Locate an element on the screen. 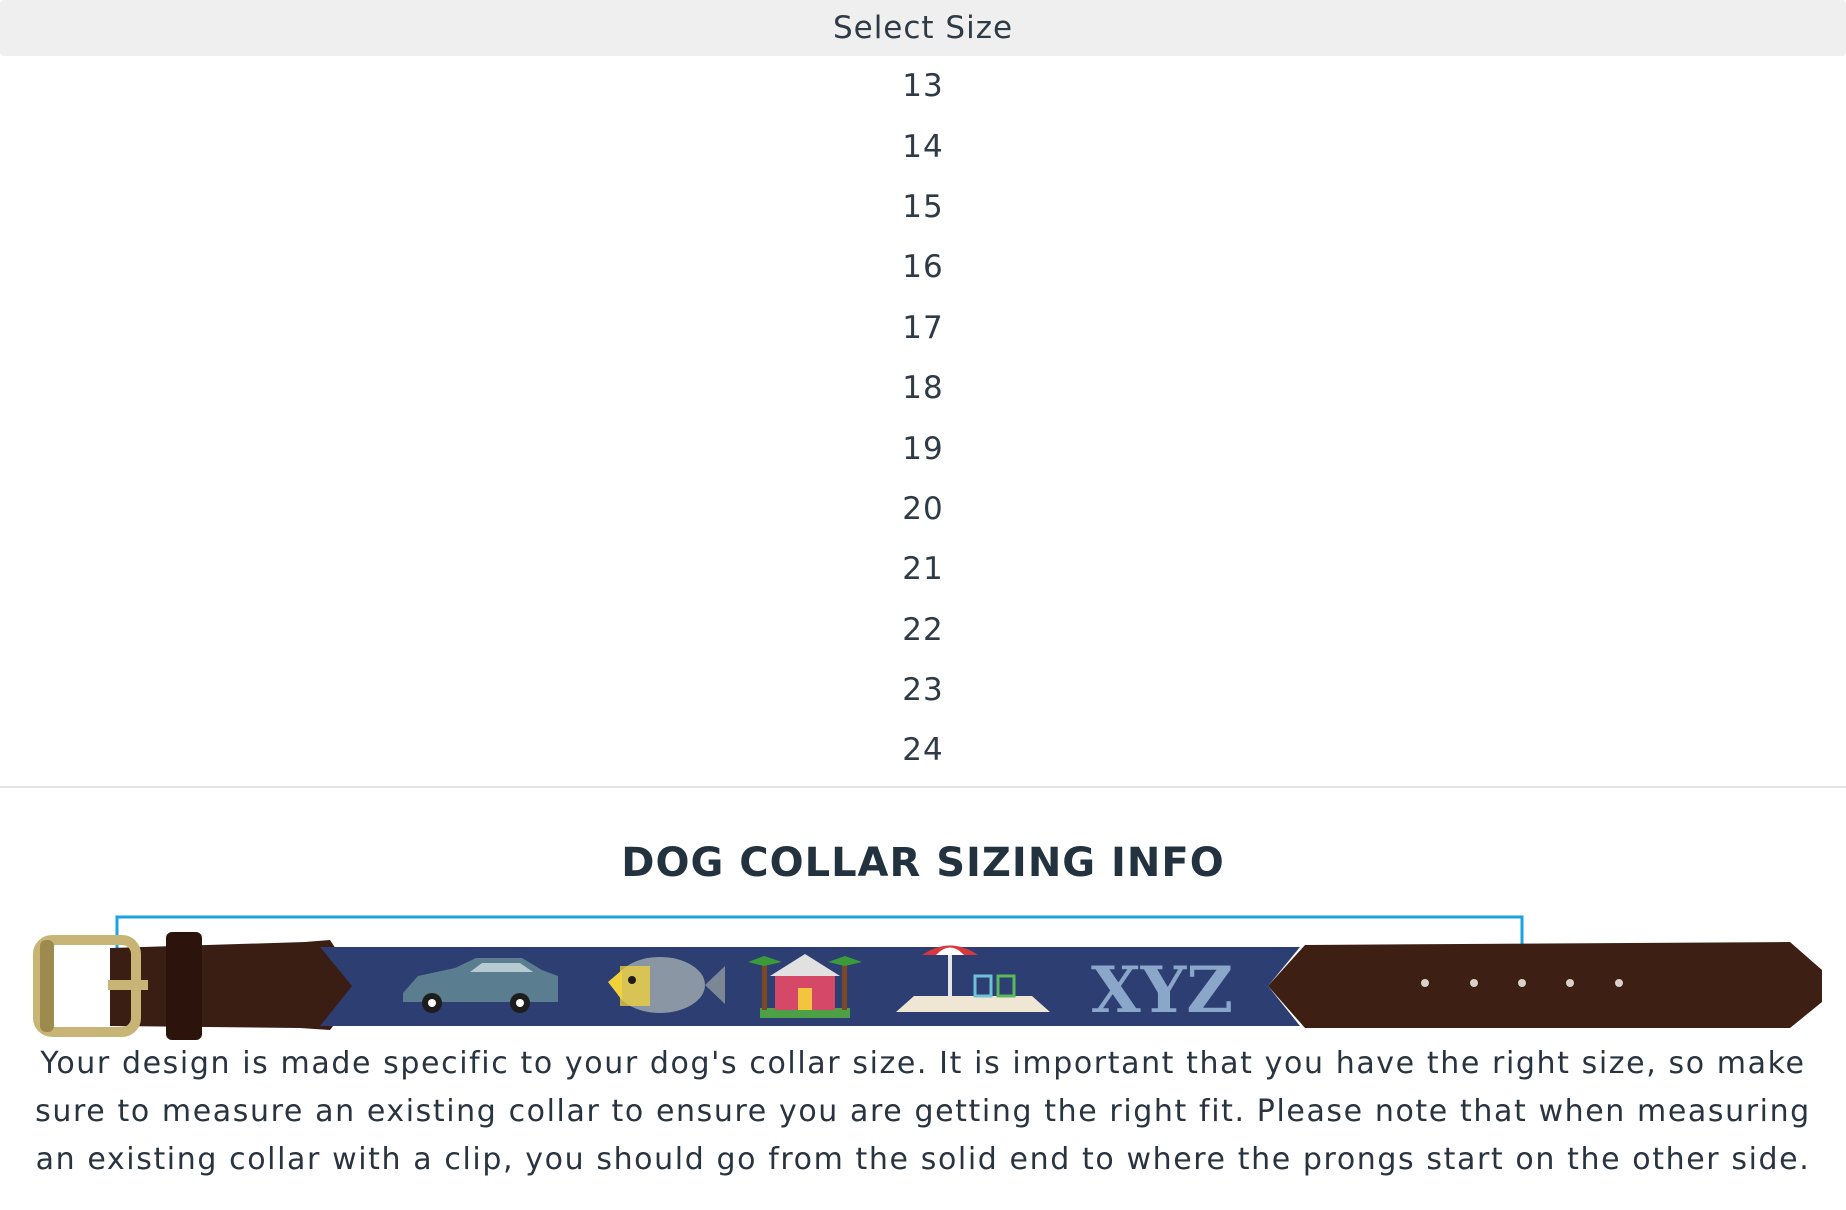  size-option: 23 is located at coordinates (923, 690).